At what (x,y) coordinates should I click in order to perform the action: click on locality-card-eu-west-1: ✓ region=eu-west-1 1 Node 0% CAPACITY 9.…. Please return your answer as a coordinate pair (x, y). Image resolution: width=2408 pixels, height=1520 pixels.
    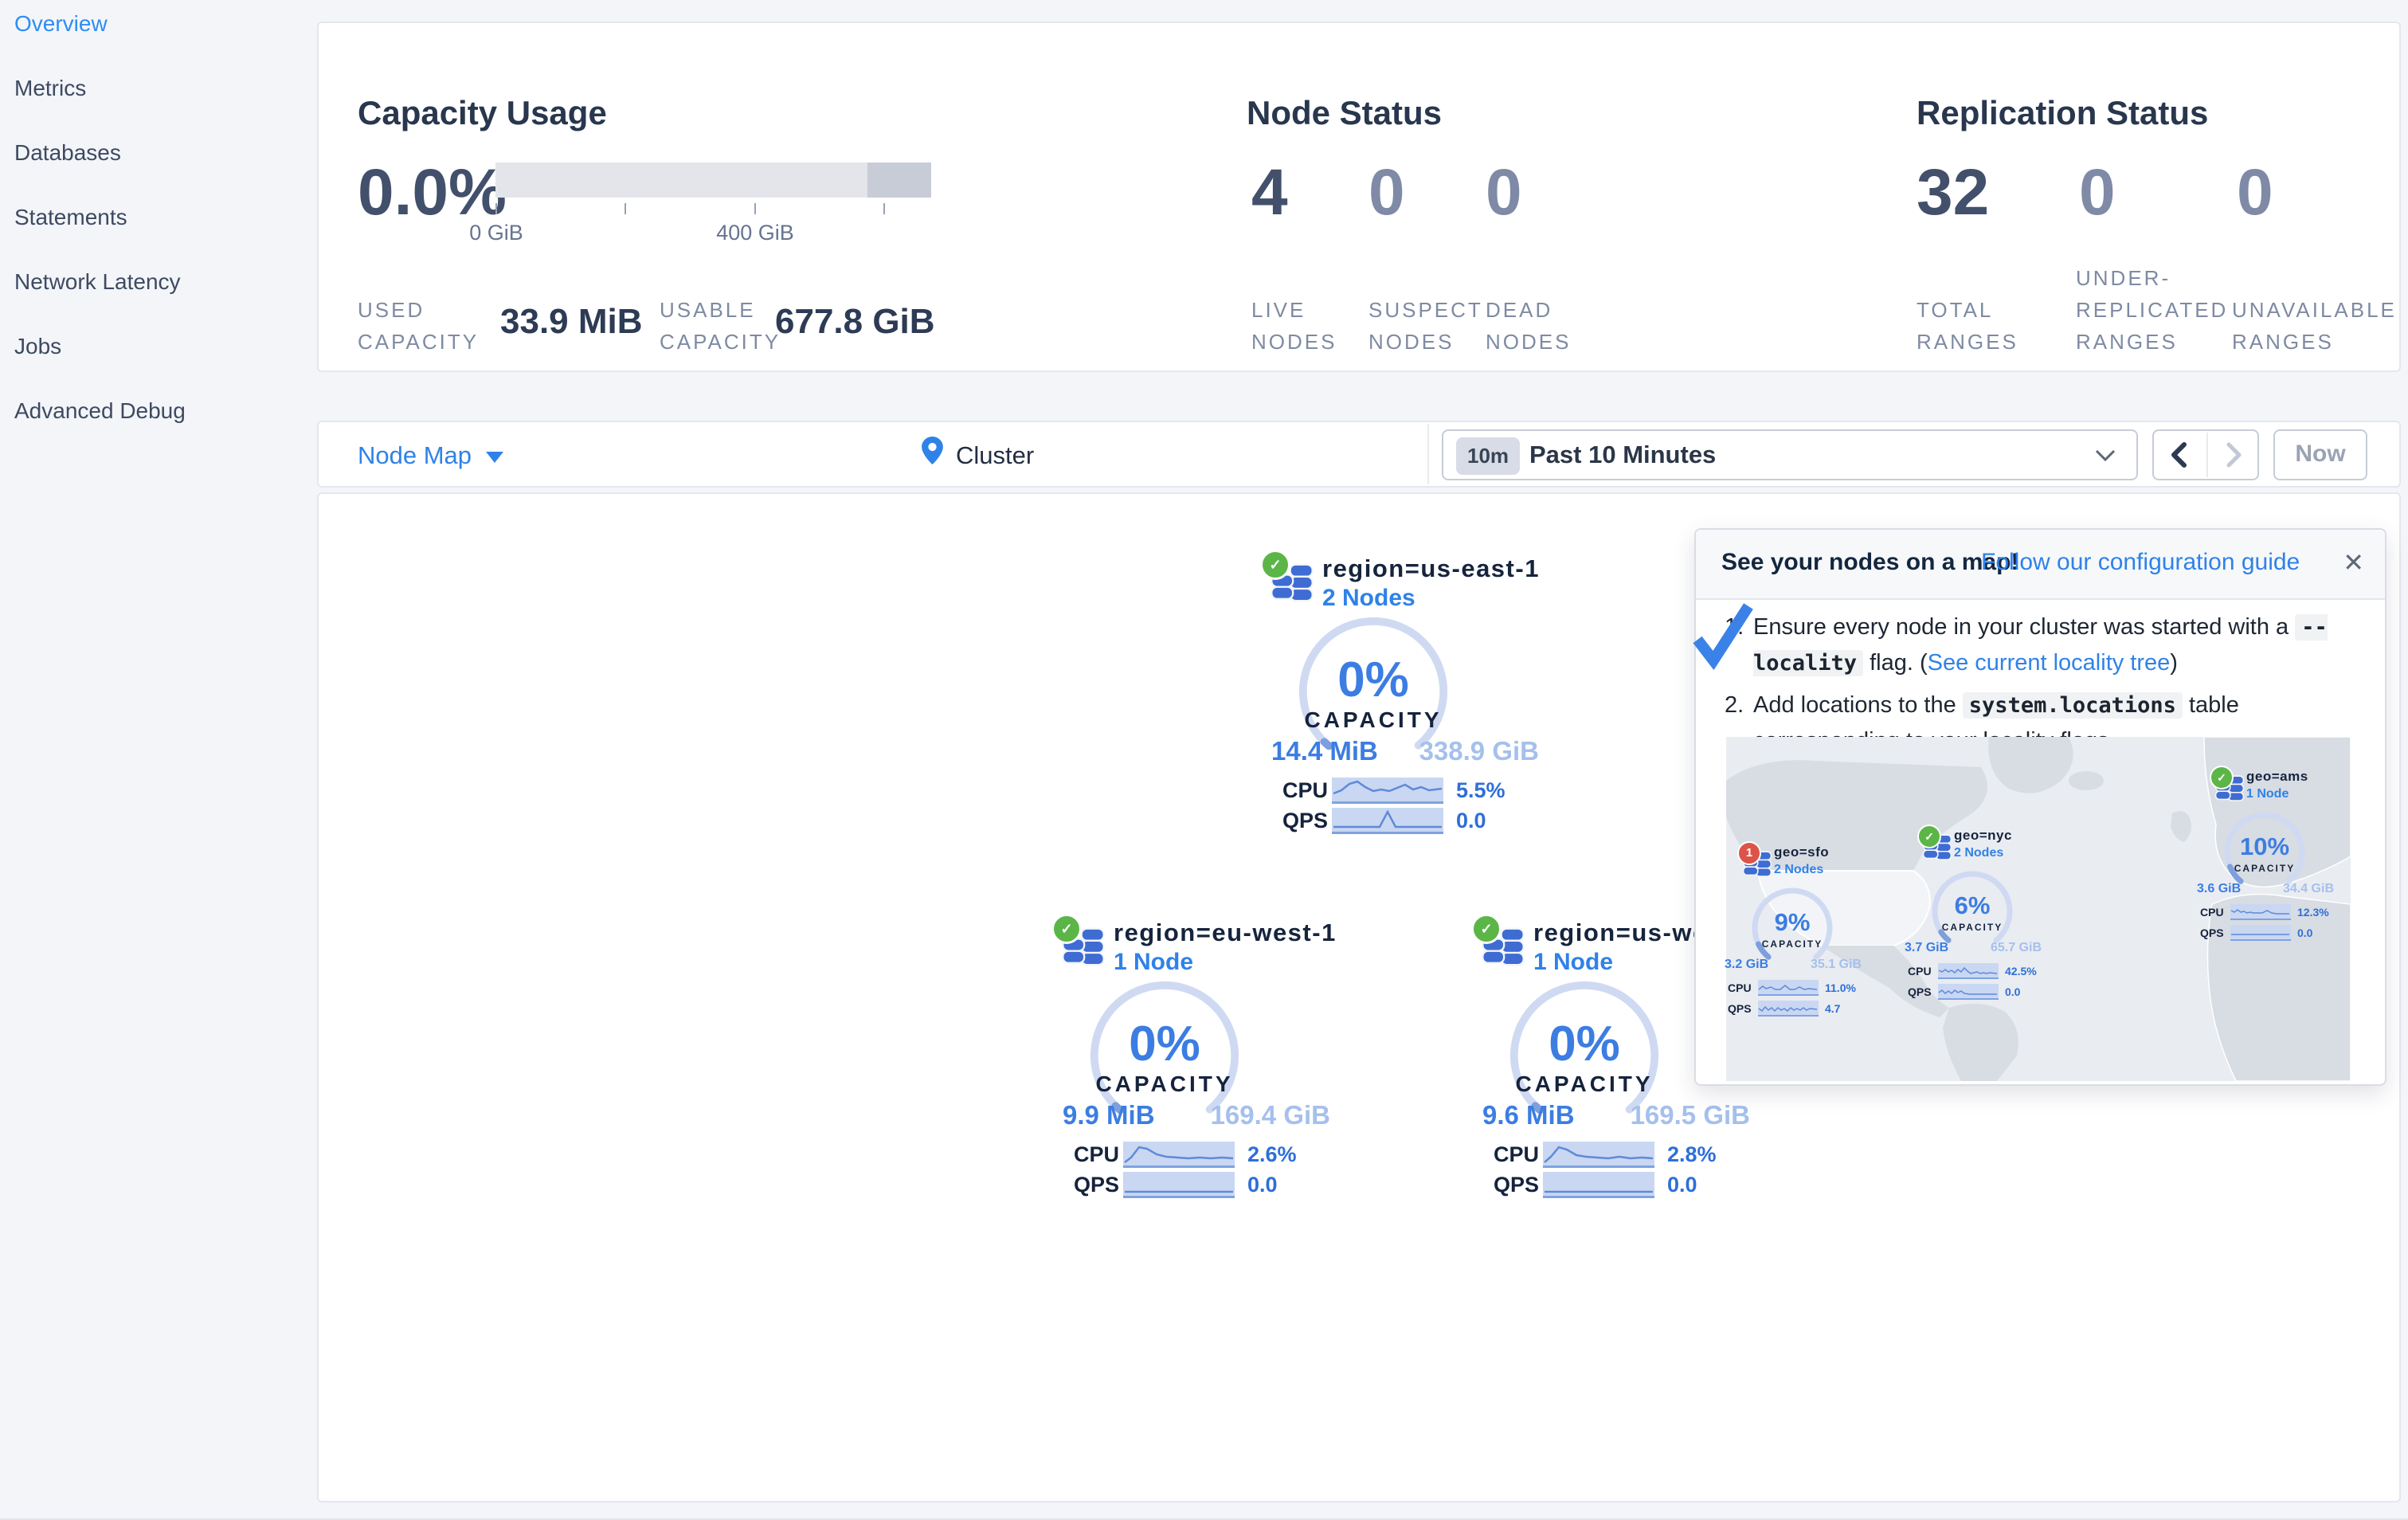
    Looking at the image, I should click on (1196, 1057).